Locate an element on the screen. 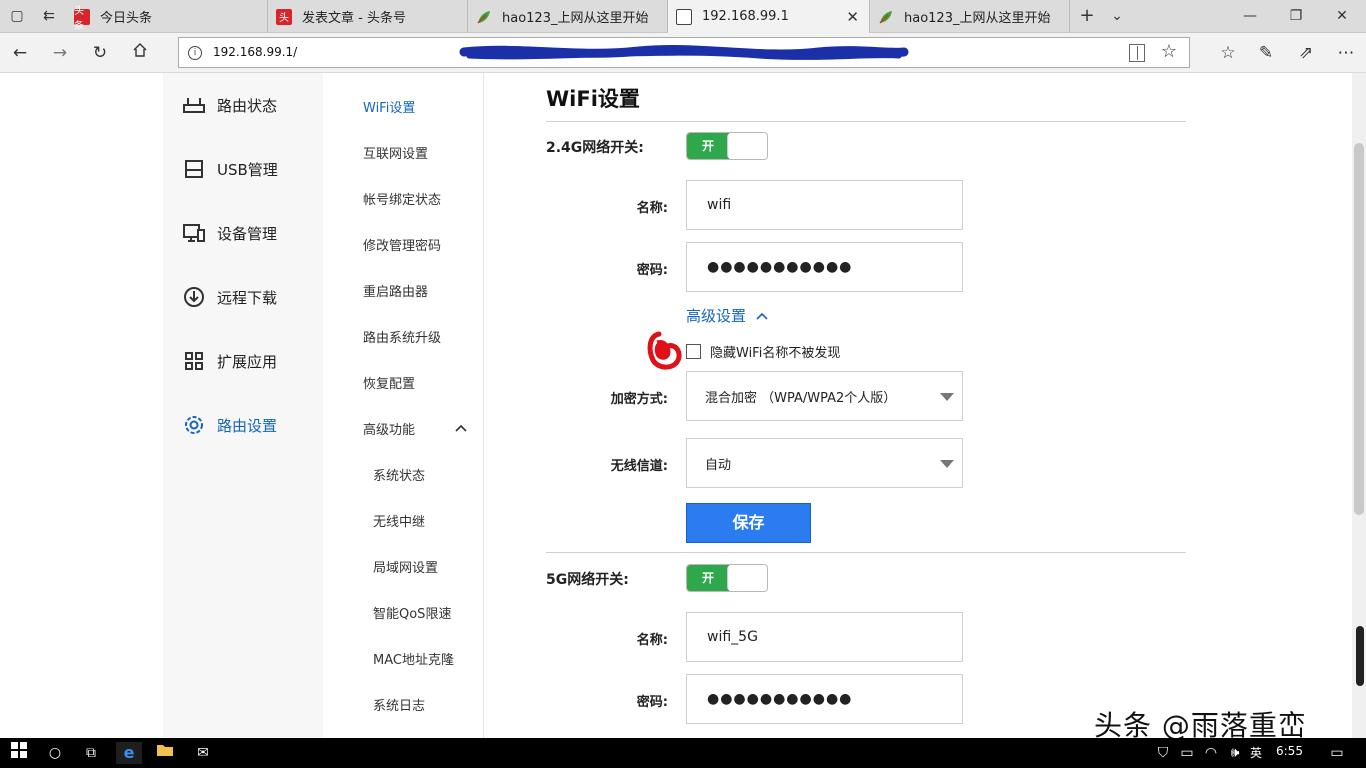  reading-view-icon is located at coordinates (1137, 53).